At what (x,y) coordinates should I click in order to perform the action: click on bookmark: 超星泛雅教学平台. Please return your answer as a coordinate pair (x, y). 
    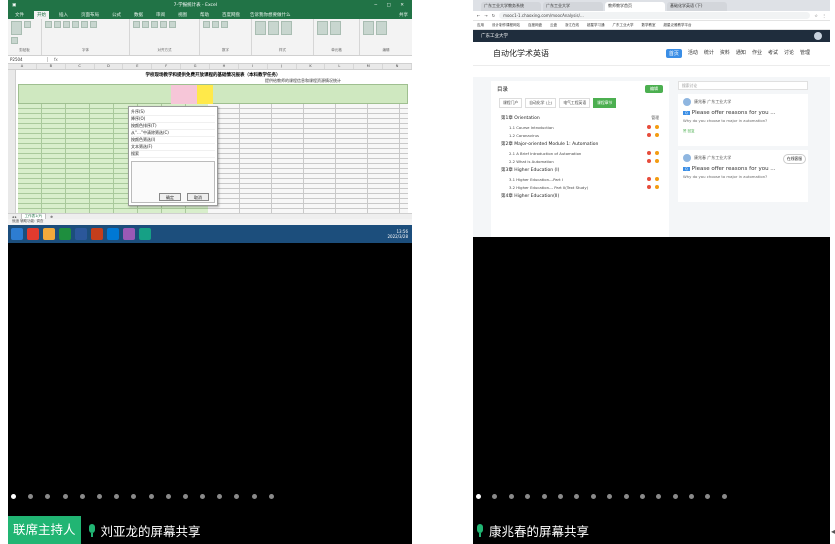
    Looking at the image, I should click on (678, 25).